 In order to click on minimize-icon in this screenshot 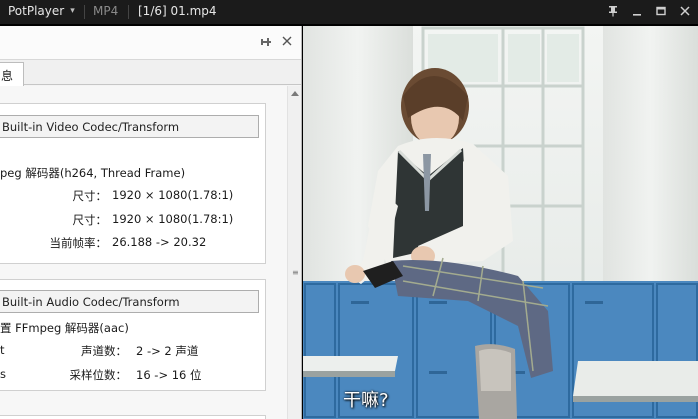, I will do `click(637, 15)`.